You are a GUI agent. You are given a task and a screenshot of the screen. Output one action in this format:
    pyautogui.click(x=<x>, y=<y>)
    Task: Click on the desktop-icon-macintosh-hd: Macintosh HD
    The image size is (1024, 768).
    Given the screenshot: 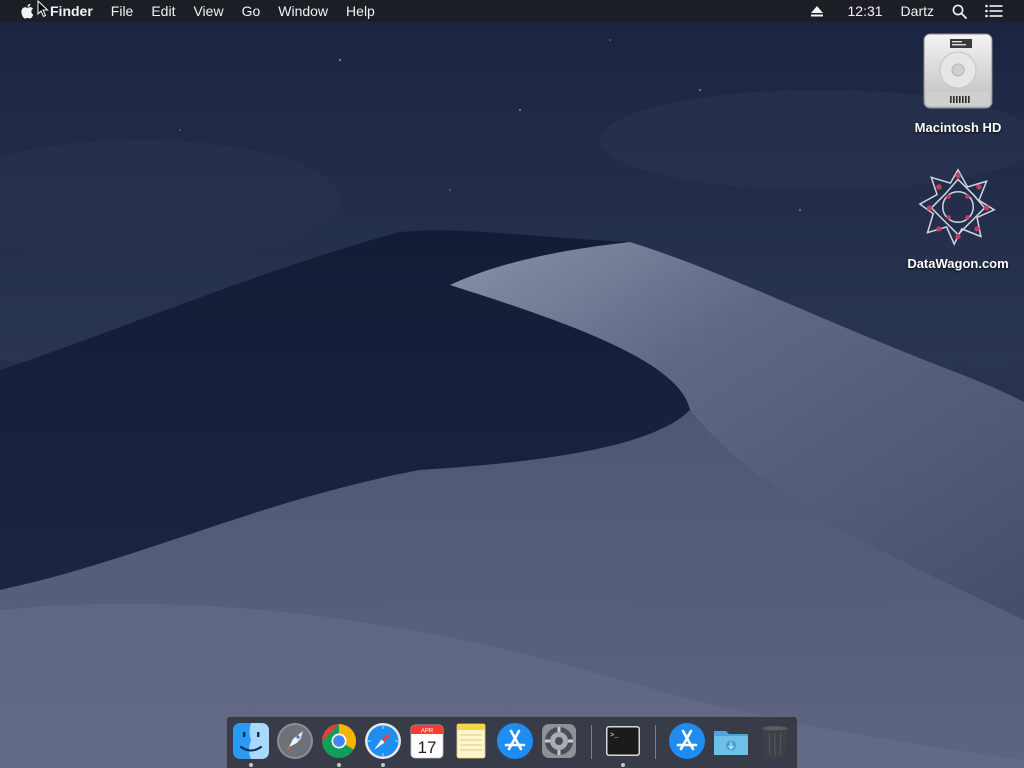 What is the action you would take?
    pyautogui.click(x=958, y=82)
    